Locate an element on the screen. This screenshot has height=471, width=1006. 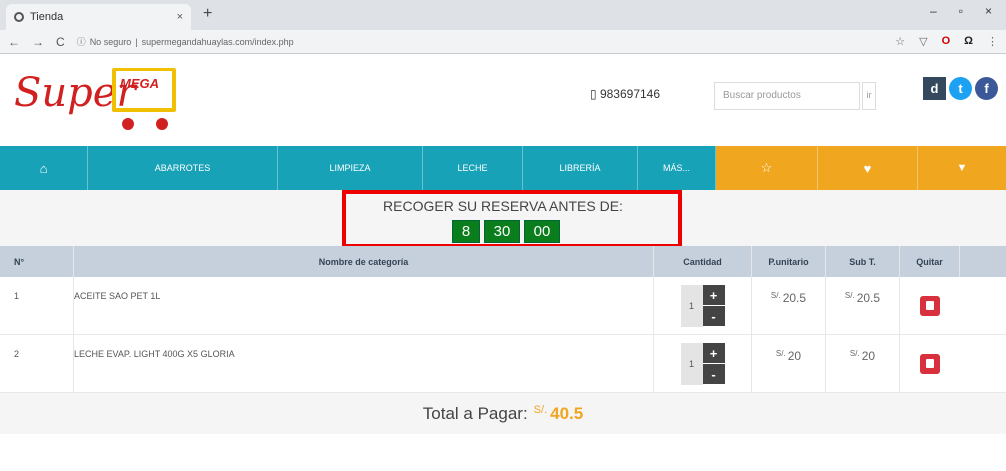
url-security-label: No seguro is located at coordinates (110, 41).